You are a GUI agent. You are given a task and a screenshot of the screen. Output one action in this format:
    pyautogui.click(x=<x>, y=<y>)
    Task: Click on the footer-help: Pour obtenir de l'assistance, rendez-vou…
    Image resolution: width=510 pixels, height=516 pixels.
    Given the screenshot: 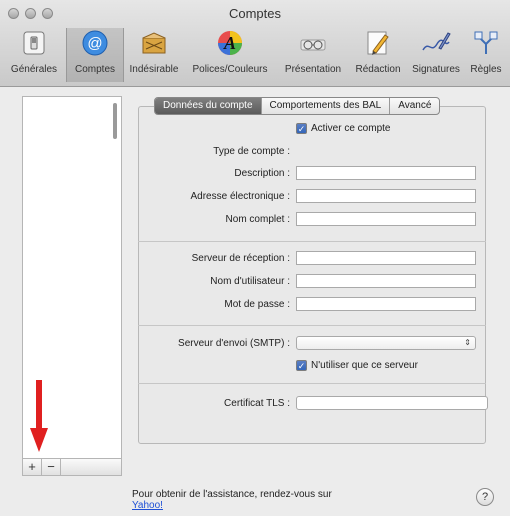 What is the action you would take?
    pyautogui.click(x=232, y=500)
    